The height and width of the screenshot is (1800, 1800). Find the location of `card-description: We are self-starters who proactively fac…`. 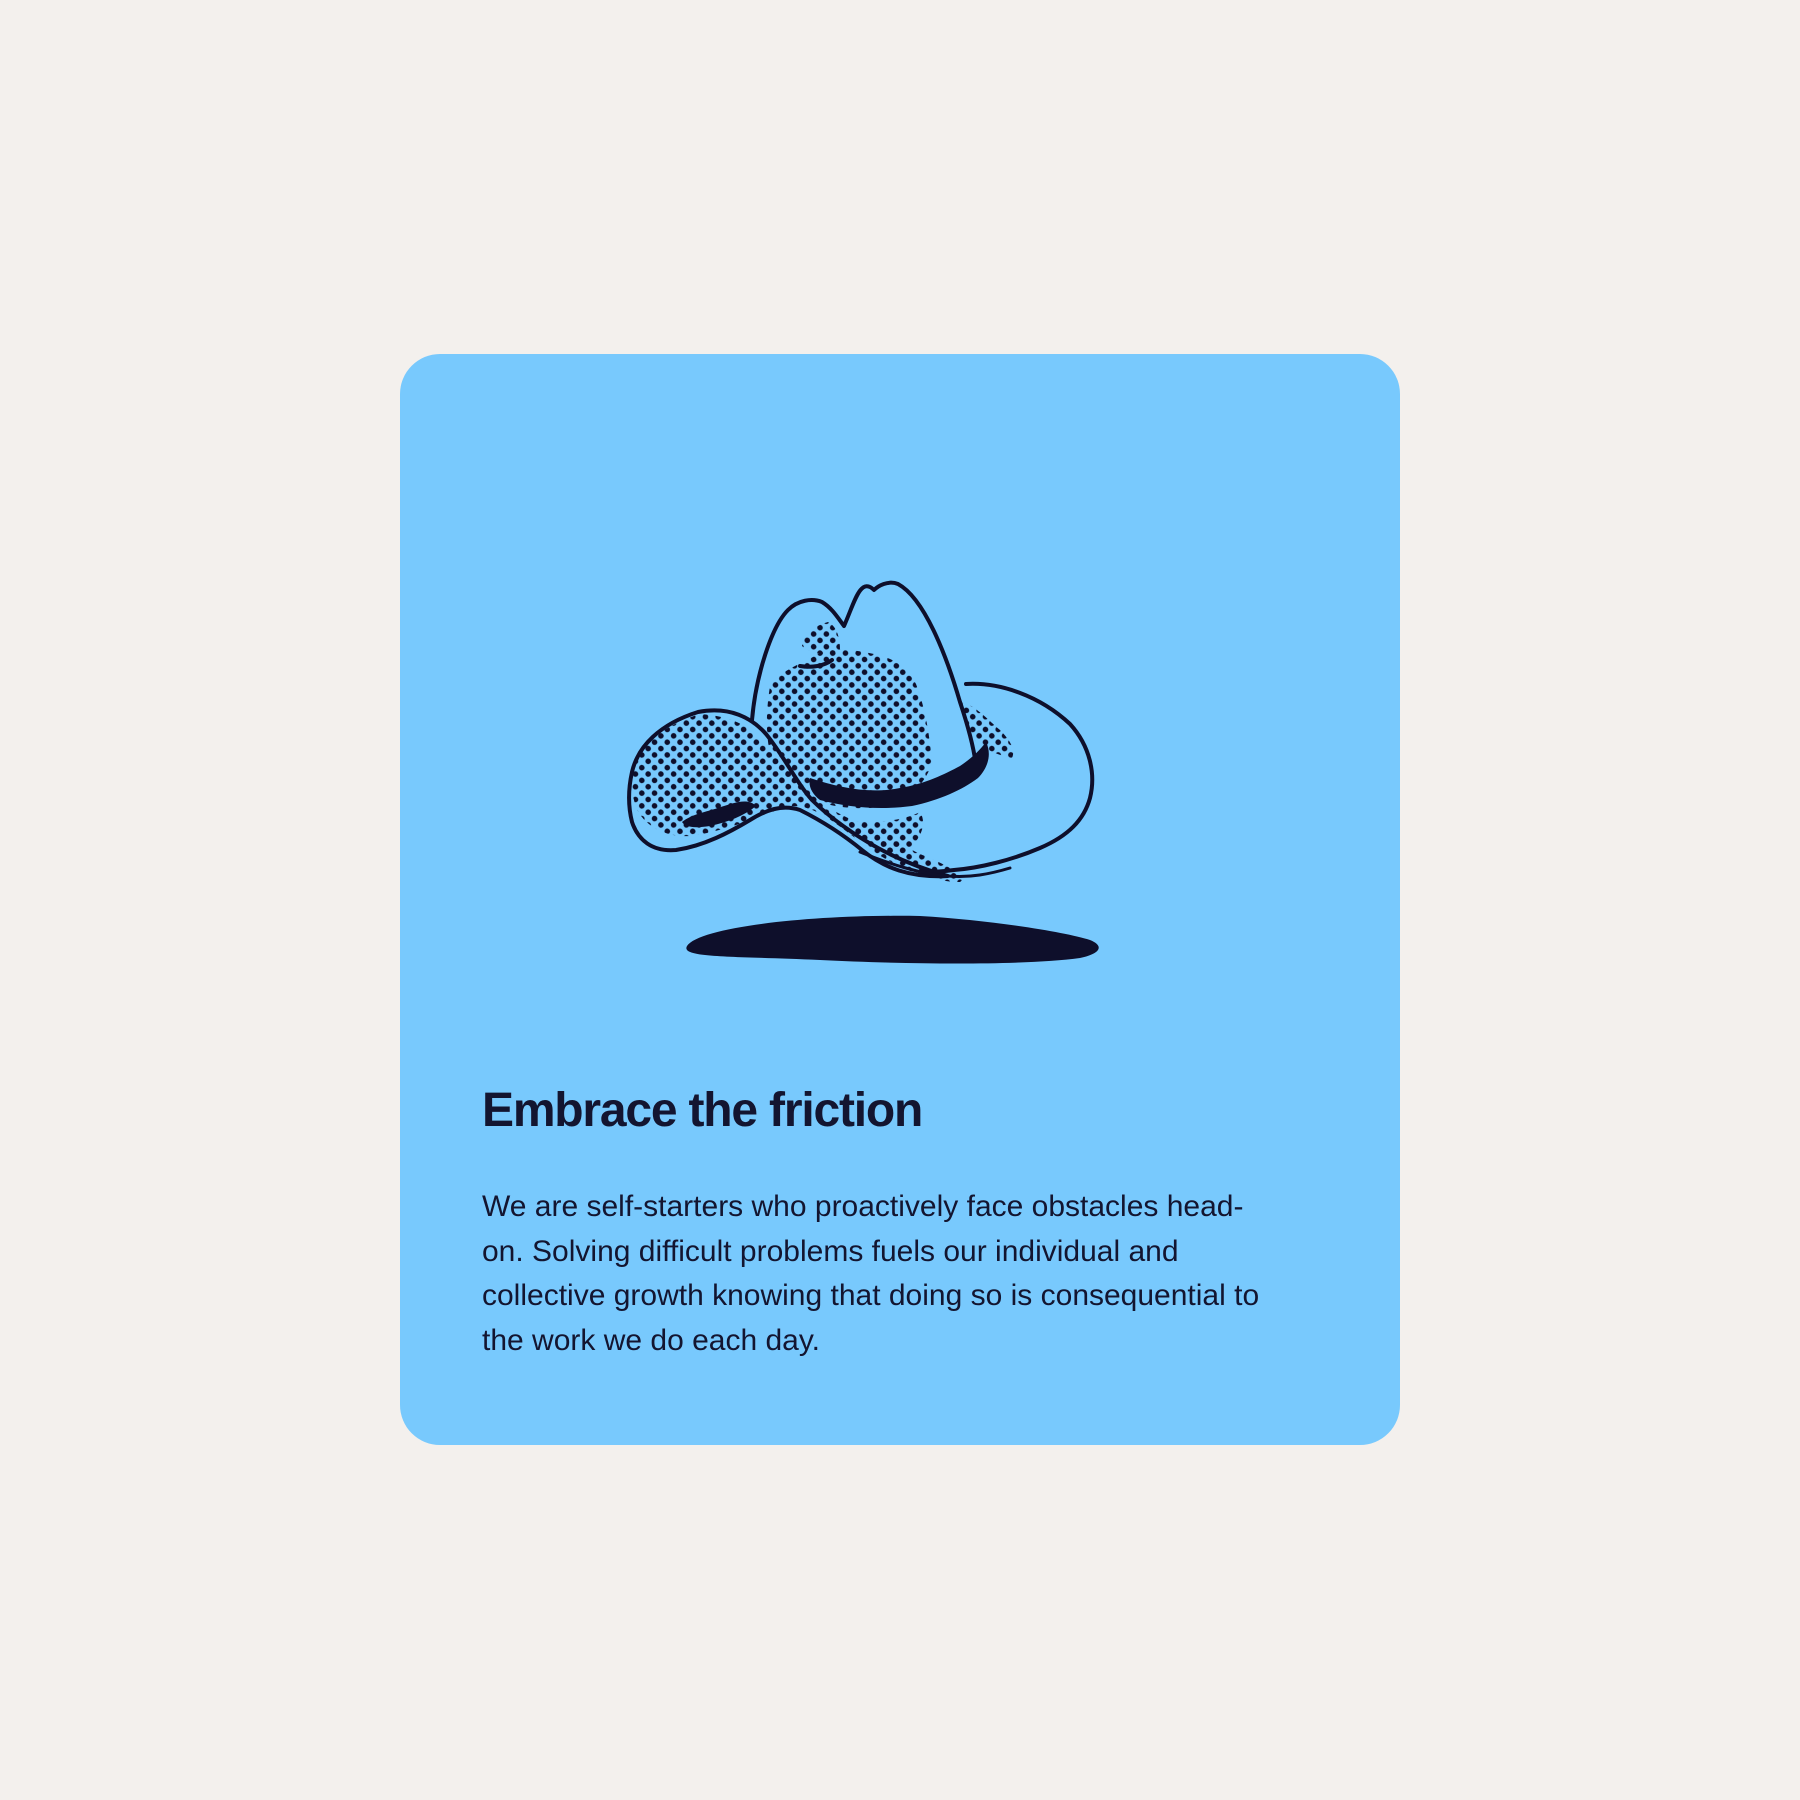

card-description: We are self-starters who proactively fac… is located at coordinates (871, 1273).